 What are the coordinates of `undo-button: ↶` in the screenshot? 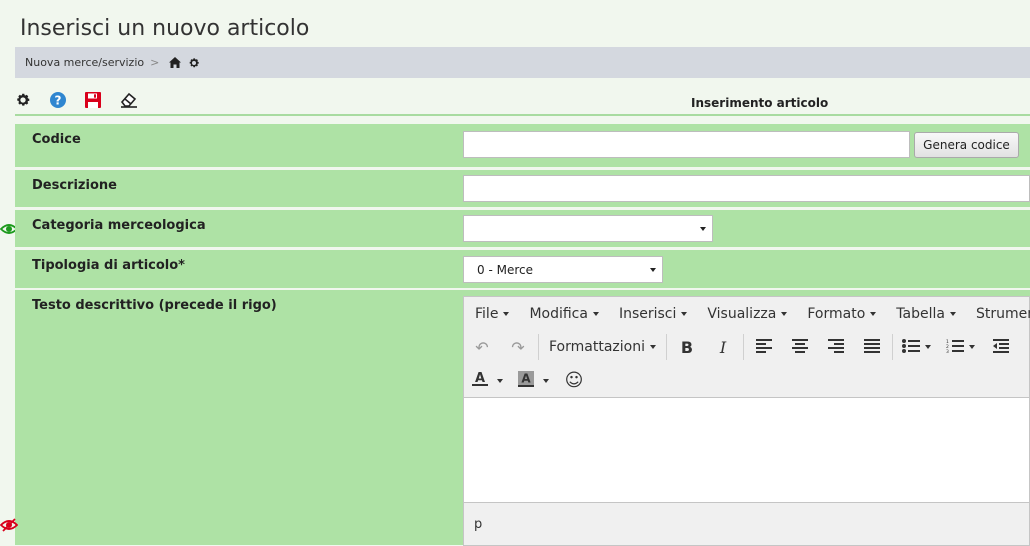 It's located at (482, 347).